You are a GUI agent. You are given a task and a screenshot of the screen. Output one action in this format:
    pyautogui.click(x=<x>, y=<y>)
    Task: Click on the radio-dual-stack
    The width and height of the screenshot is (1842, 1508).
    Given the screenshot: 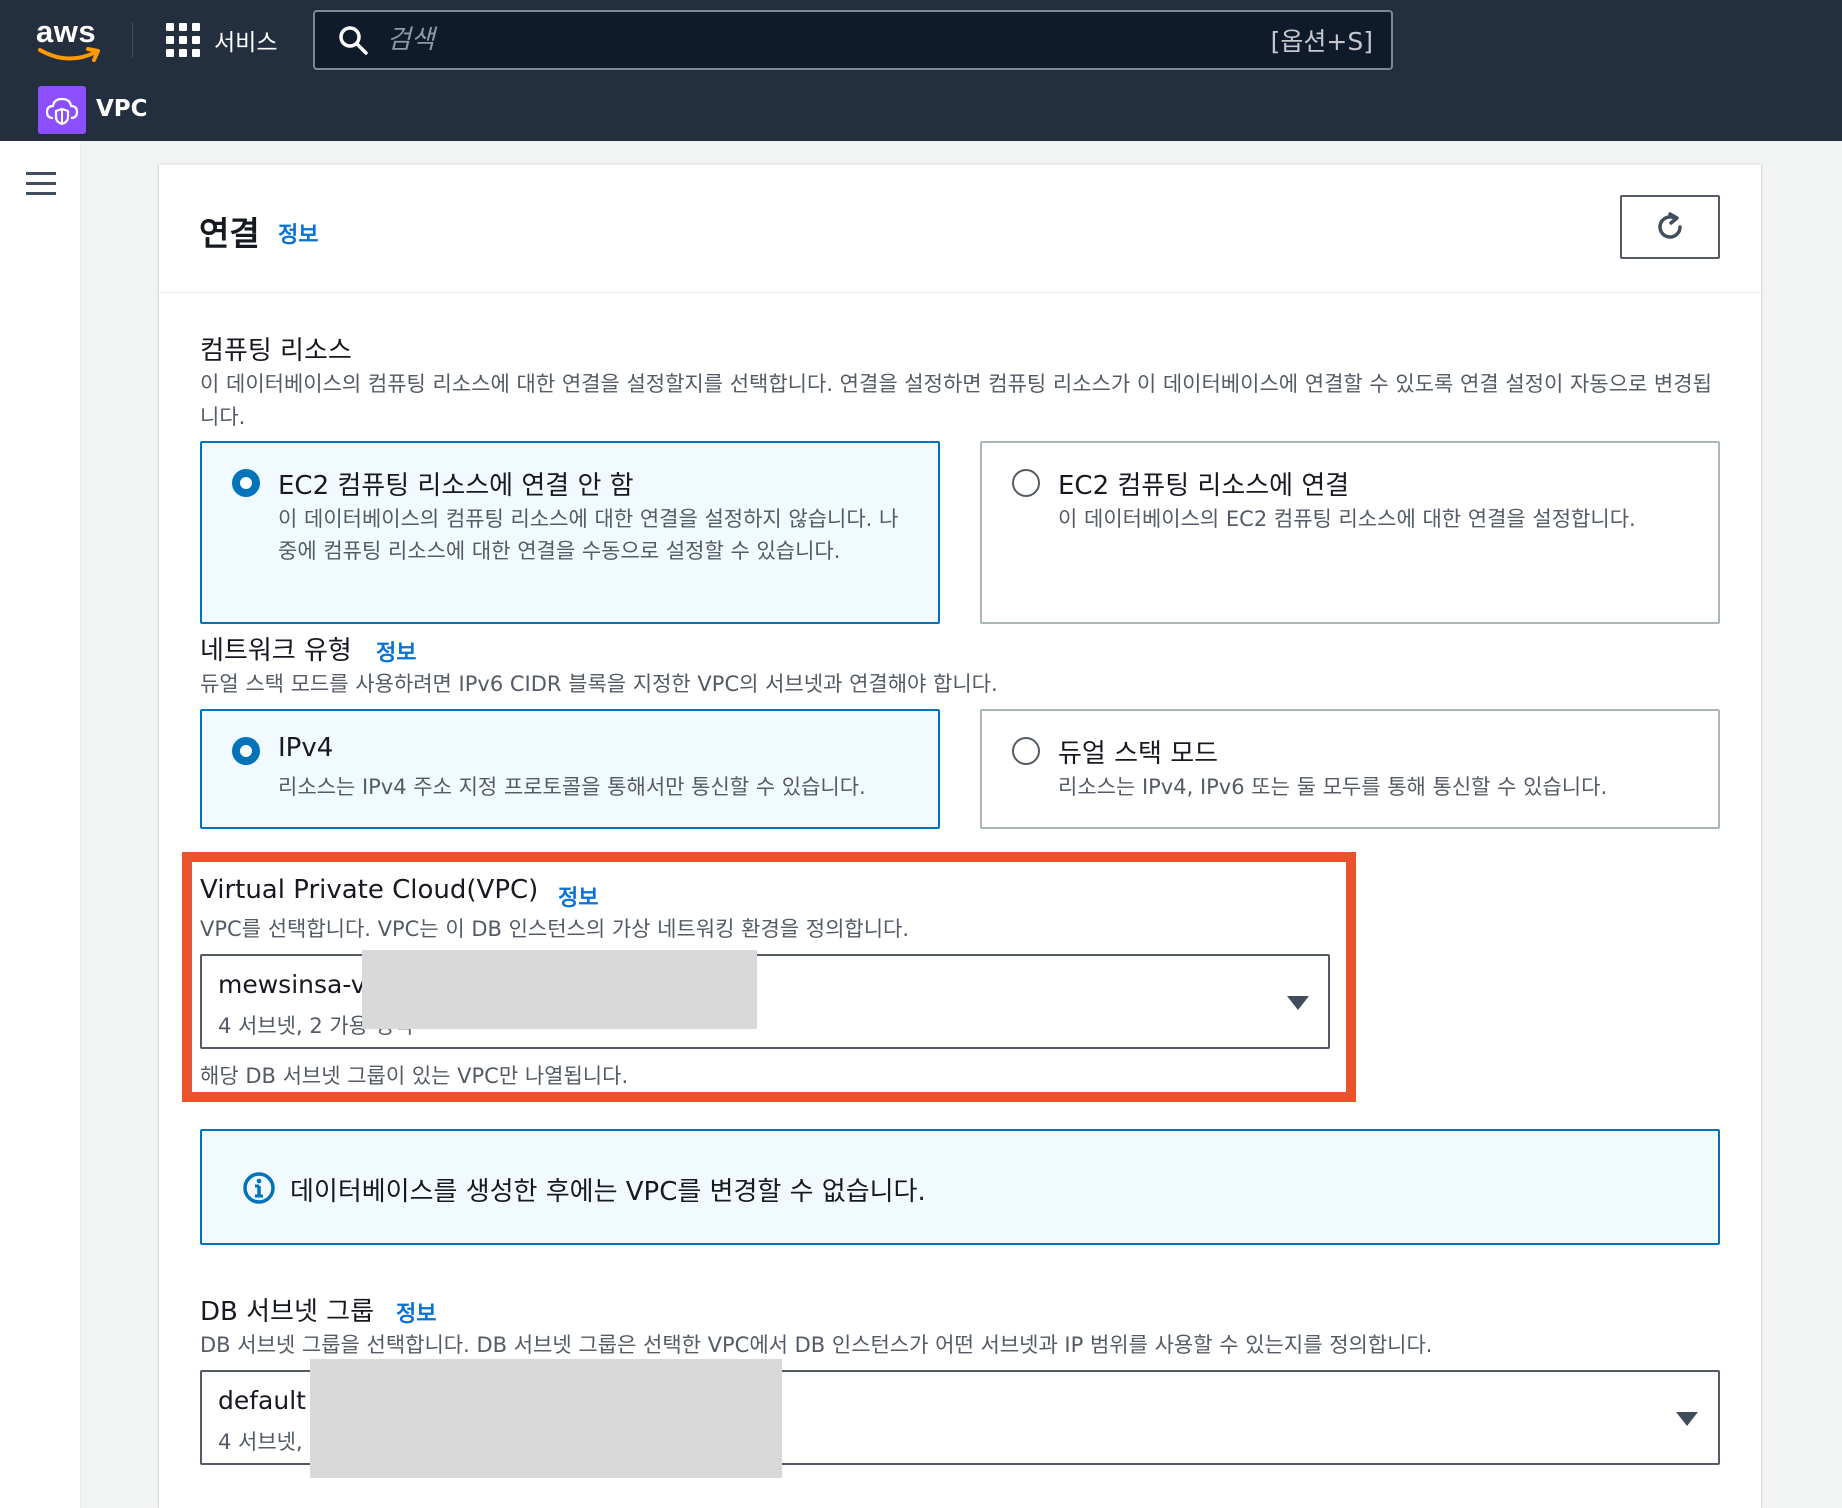 What is the action you would take?
    pyautogui.click(x=1026, y=751)
    